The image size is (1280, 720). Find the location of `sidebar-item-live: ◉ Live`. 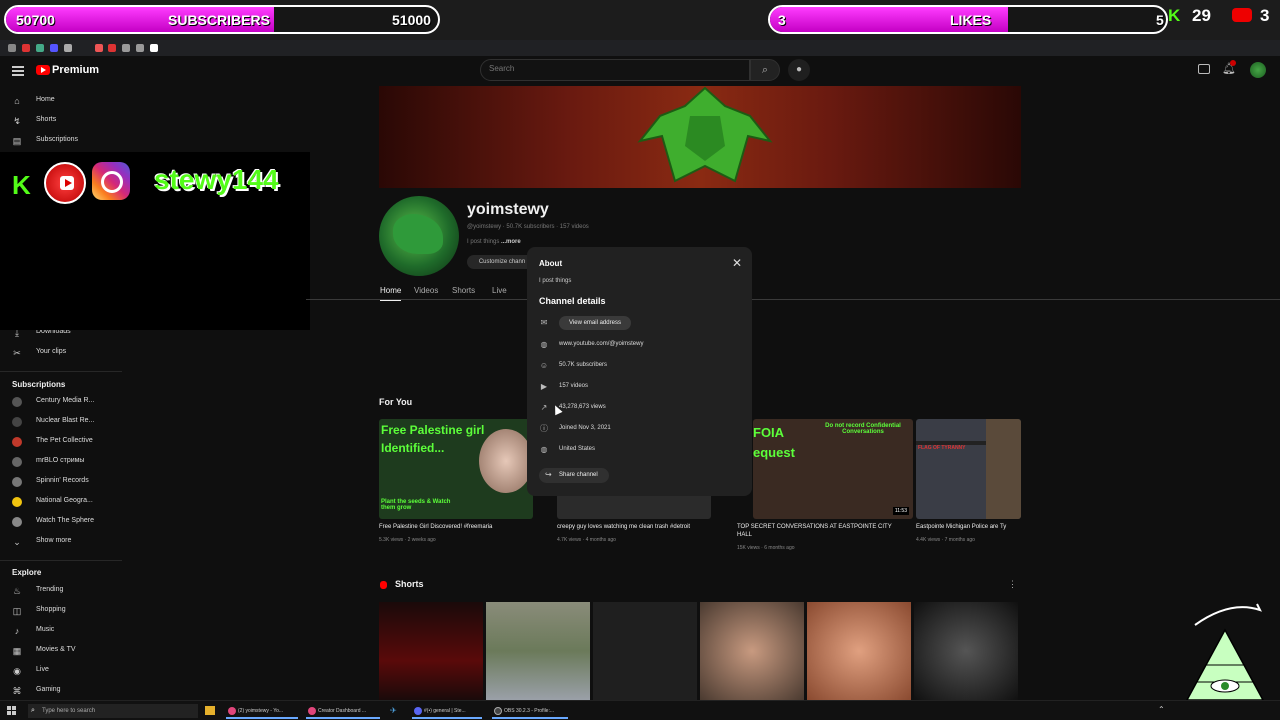

sidebar-item-live: ◉ Live is located at coordinates (65, 671).